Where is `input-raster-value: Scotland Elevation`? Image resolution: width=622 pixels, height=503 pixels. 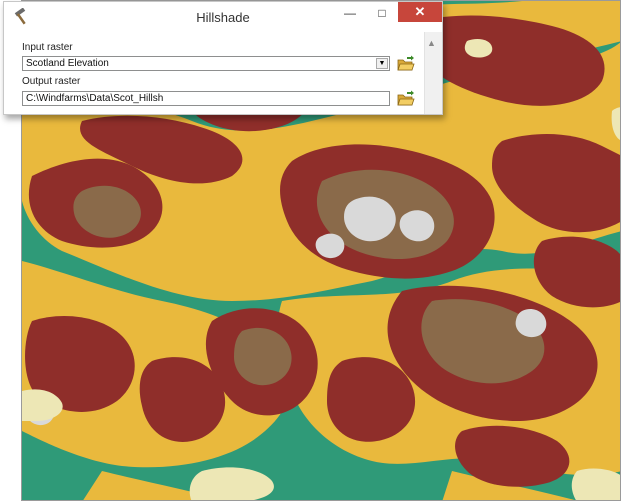
input-raster-value: Scotland Elevation is located at coordinates (67, 63).